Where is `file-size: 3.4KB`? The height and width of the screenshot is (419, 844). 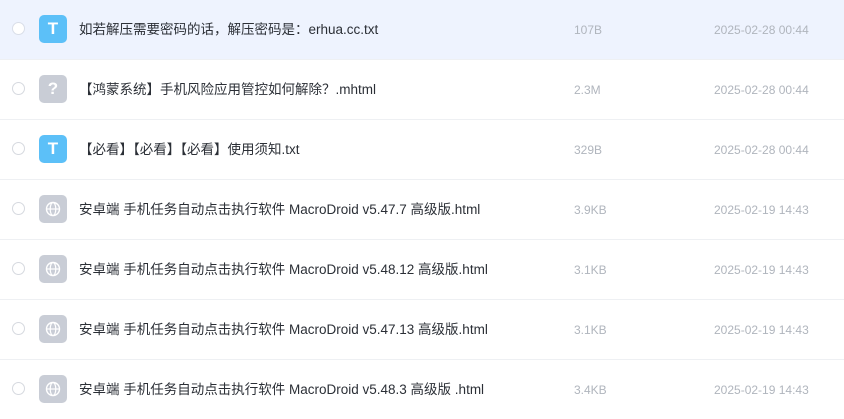 file-size: 3.4KB is located at coordinates (590, 390).